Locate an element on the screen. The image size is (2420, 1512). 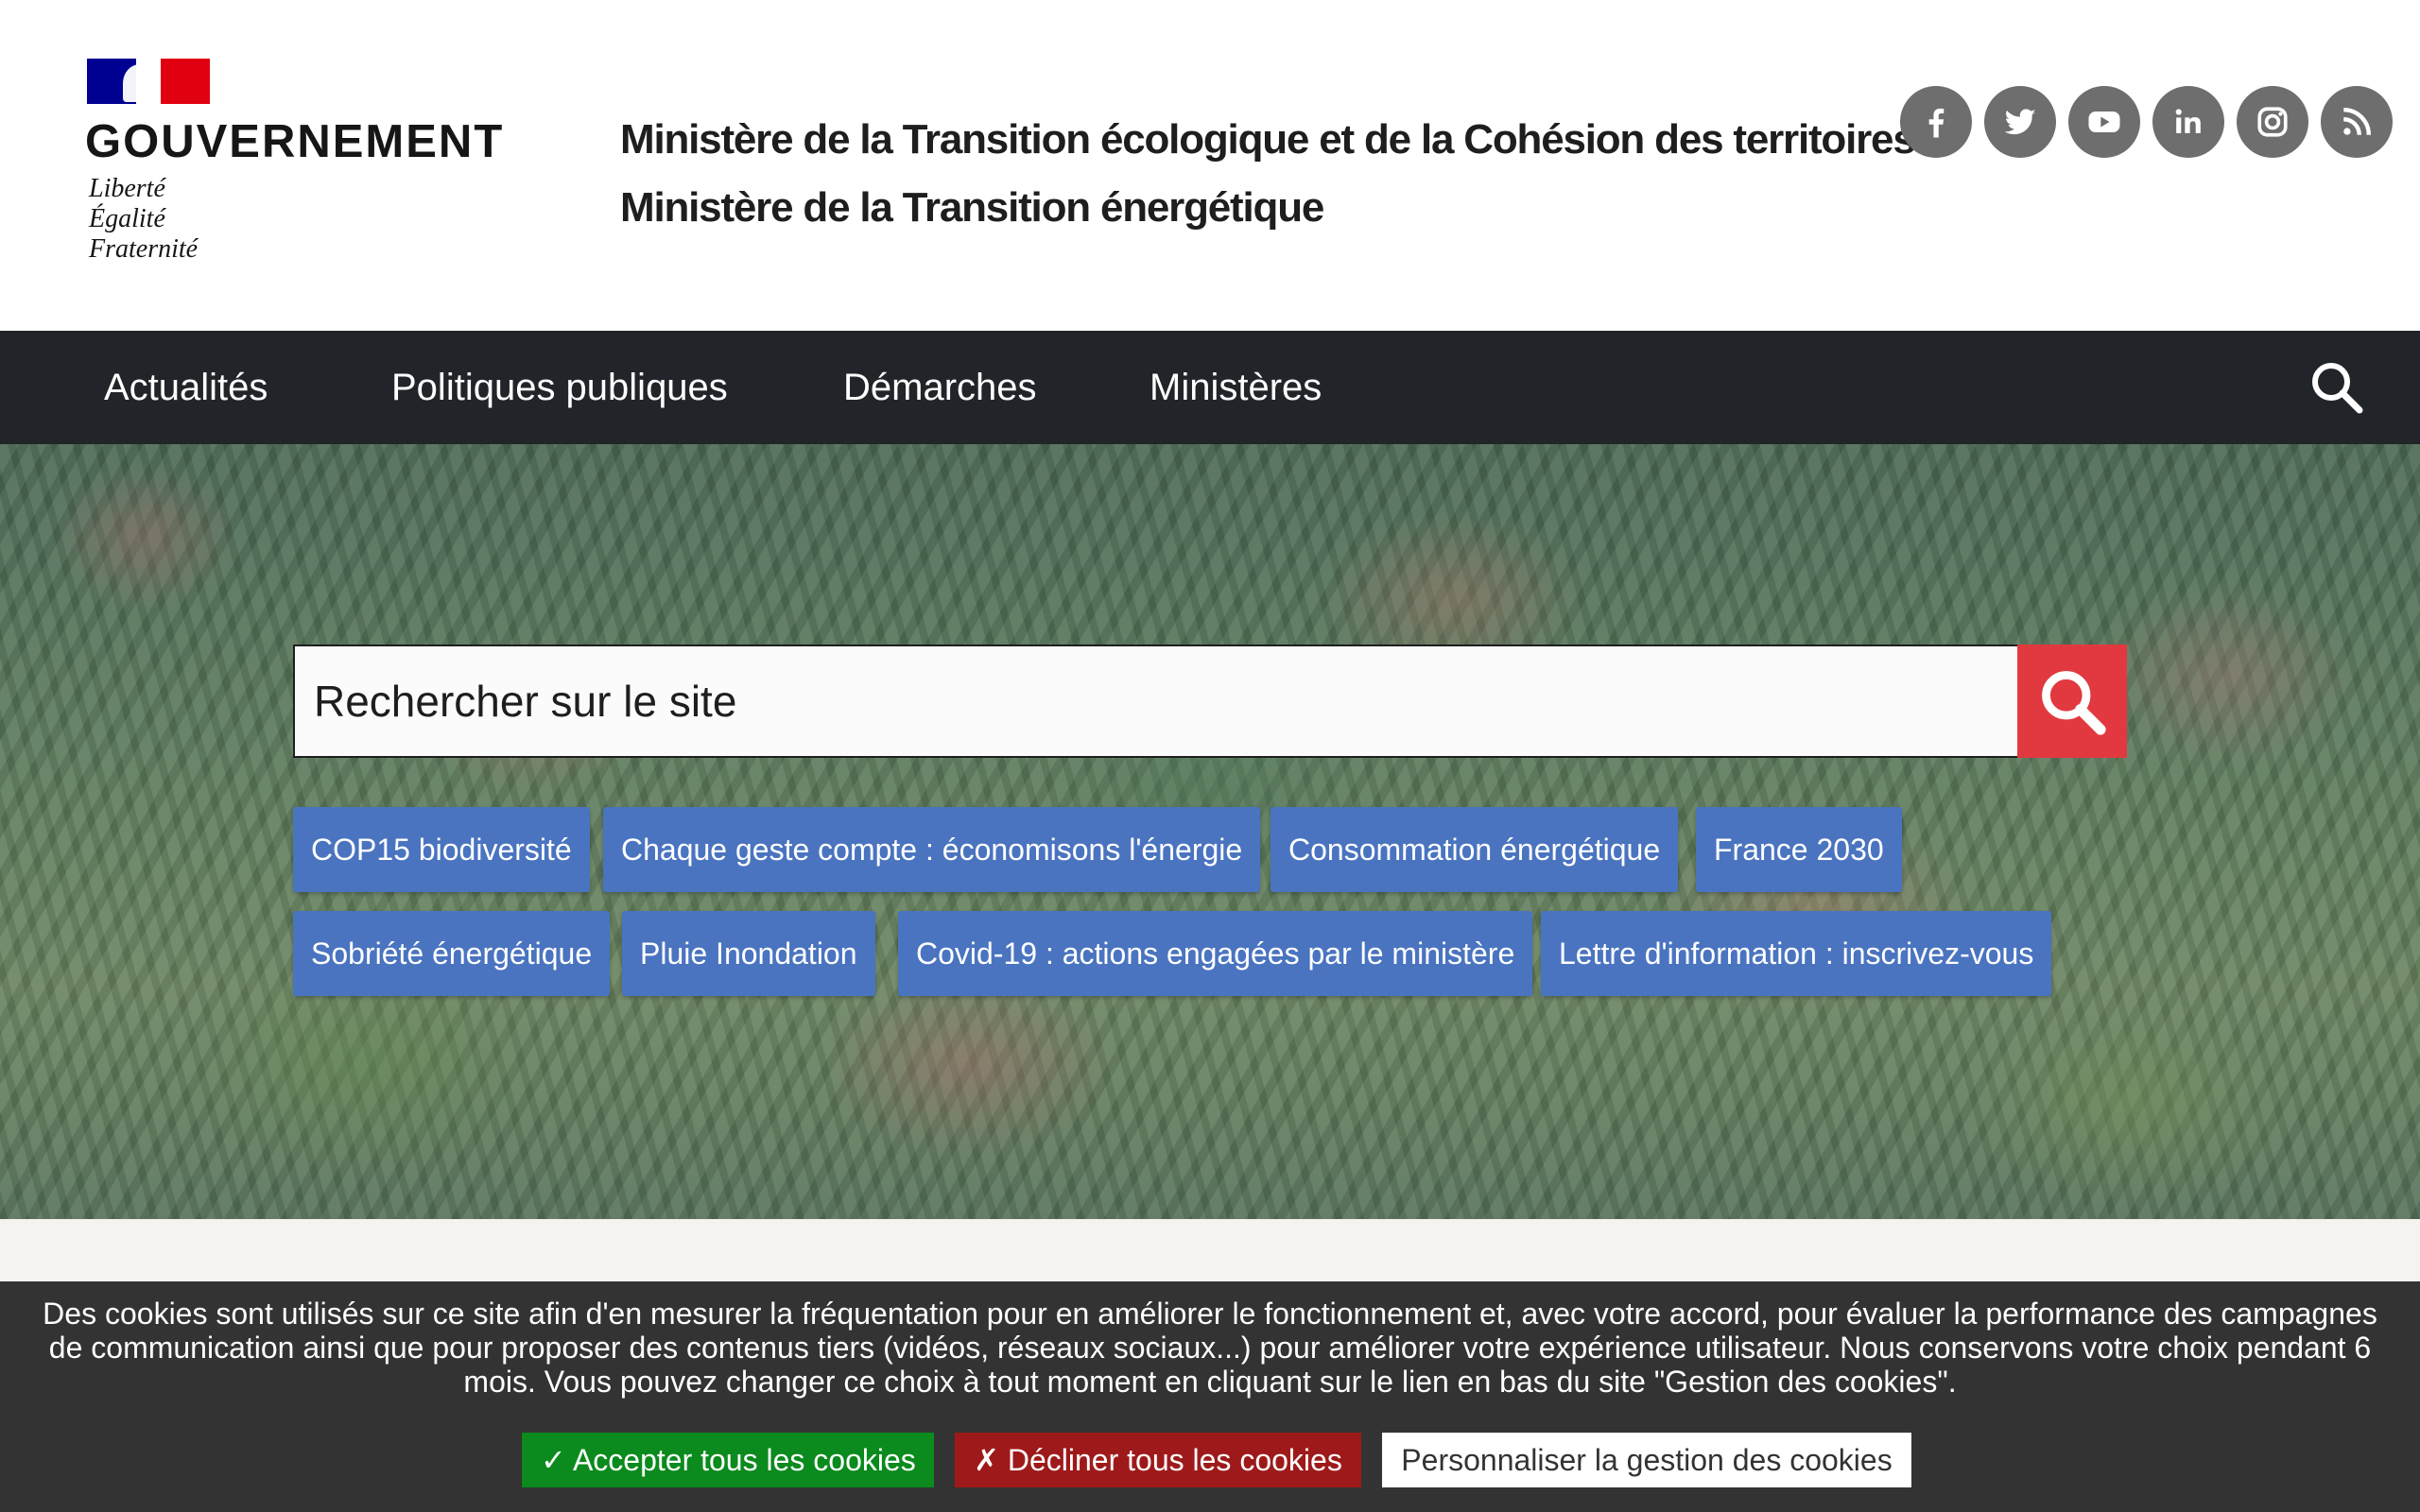
marianne-flag-icon is located at coordinates (148, 81).